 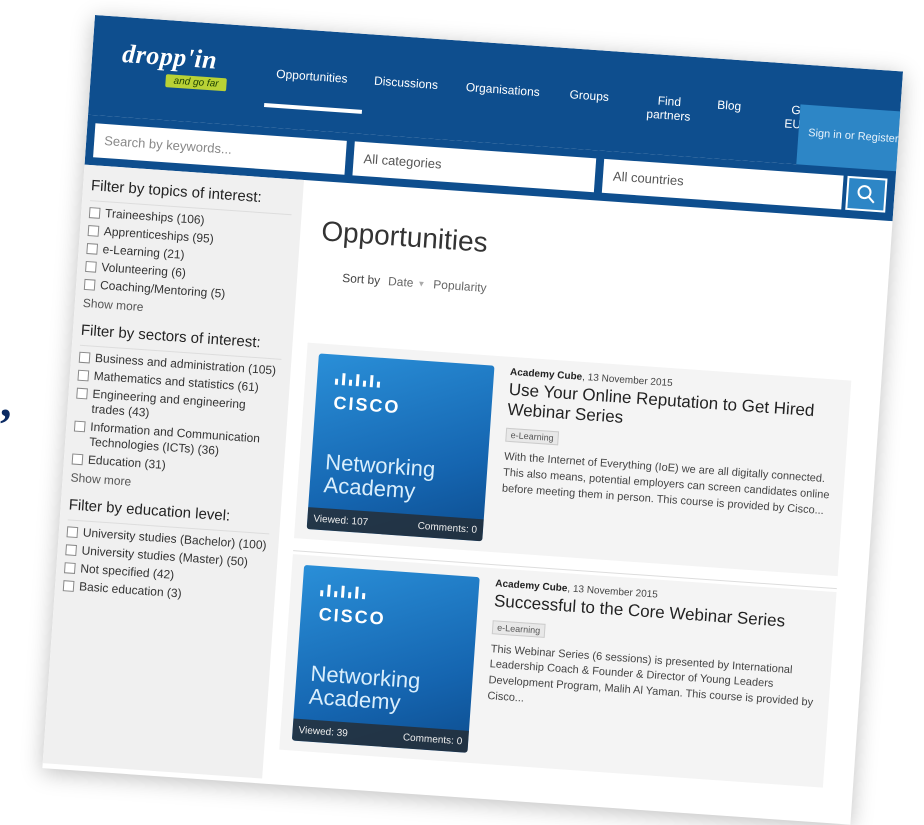 I want to click on topics-filter-title: Filter by topics of interest:, so click(x=176, y=192).